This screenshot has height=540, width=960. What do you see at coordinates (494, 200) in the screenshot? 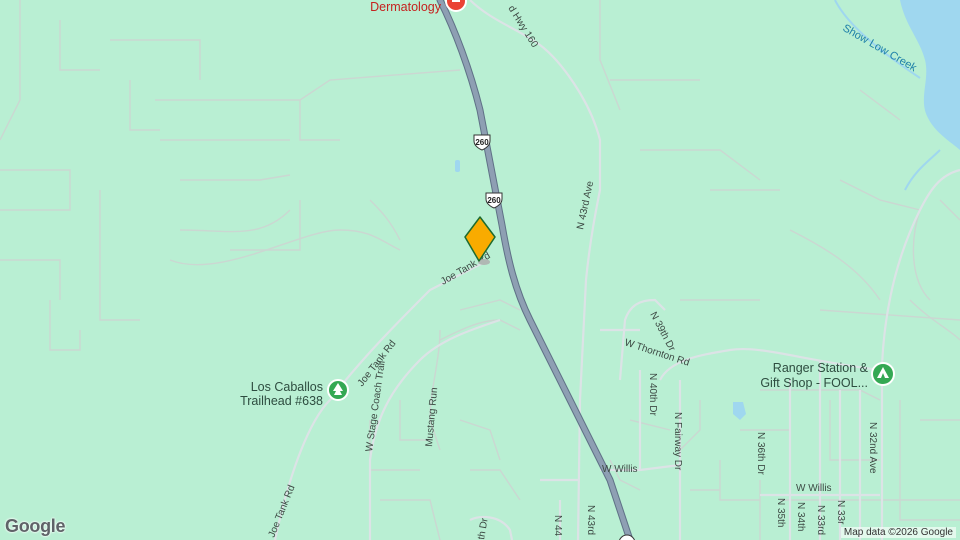
I see `shield-text-lower: 260` at bounding box center [494, 200].